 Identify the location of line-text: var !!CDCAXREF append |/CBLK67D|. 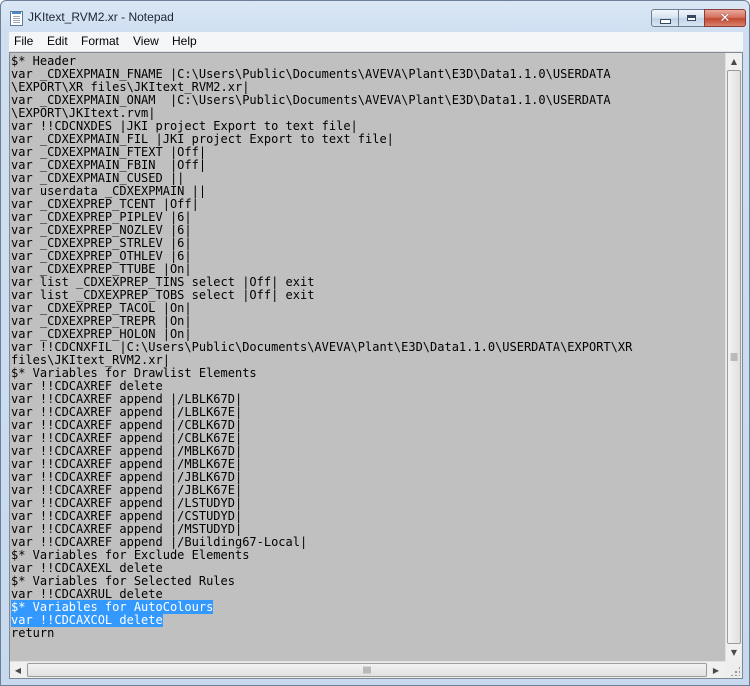
(127, 425).